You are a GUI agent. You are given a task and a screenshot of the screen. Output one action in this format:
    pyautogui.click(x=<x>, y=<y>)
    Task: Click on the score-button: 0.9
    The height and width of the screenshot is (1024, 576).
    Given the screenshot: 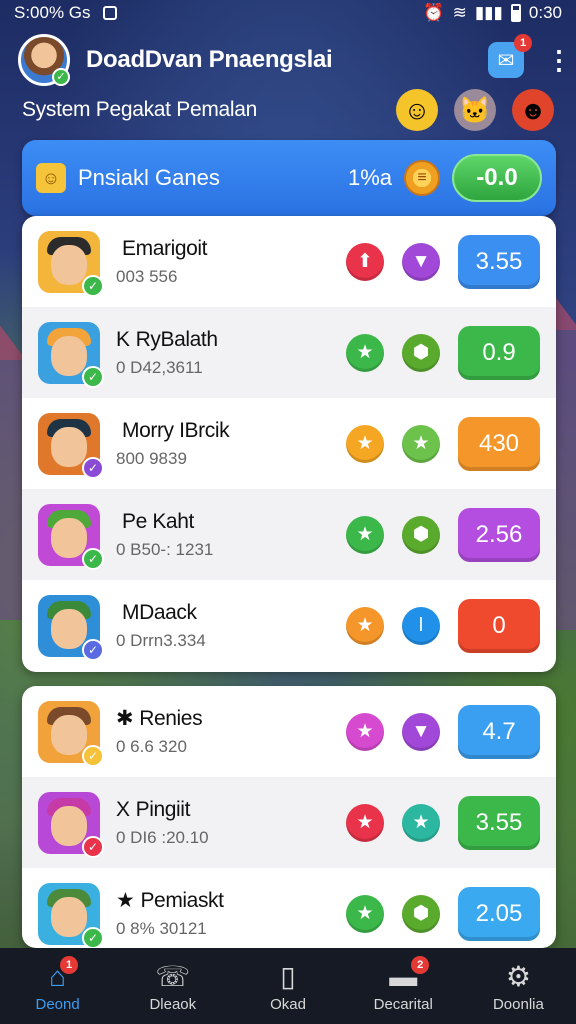 What is the action you would take?
    pyautogui.click(x=499, y=352)
    